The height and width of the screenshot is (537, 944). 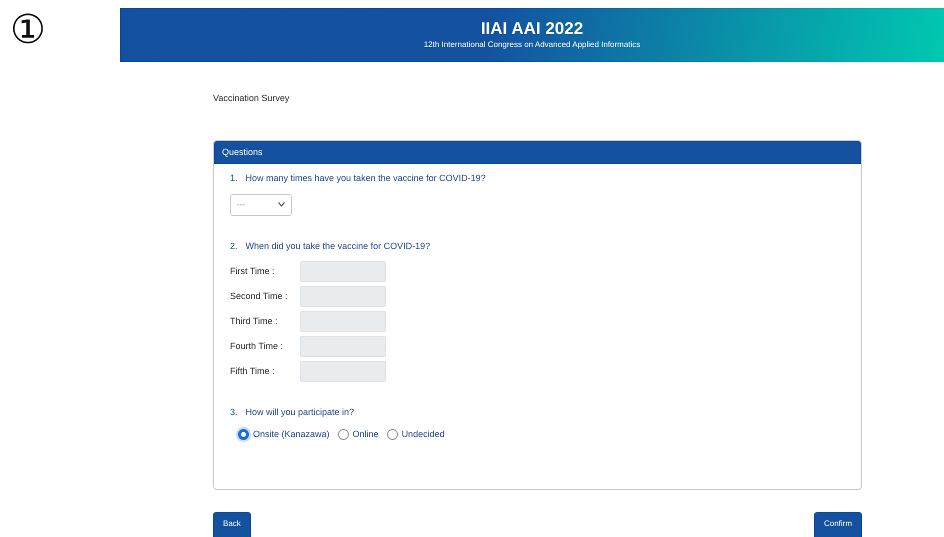 I want to click on field-label: First Time :, so click(x=253, y=271).